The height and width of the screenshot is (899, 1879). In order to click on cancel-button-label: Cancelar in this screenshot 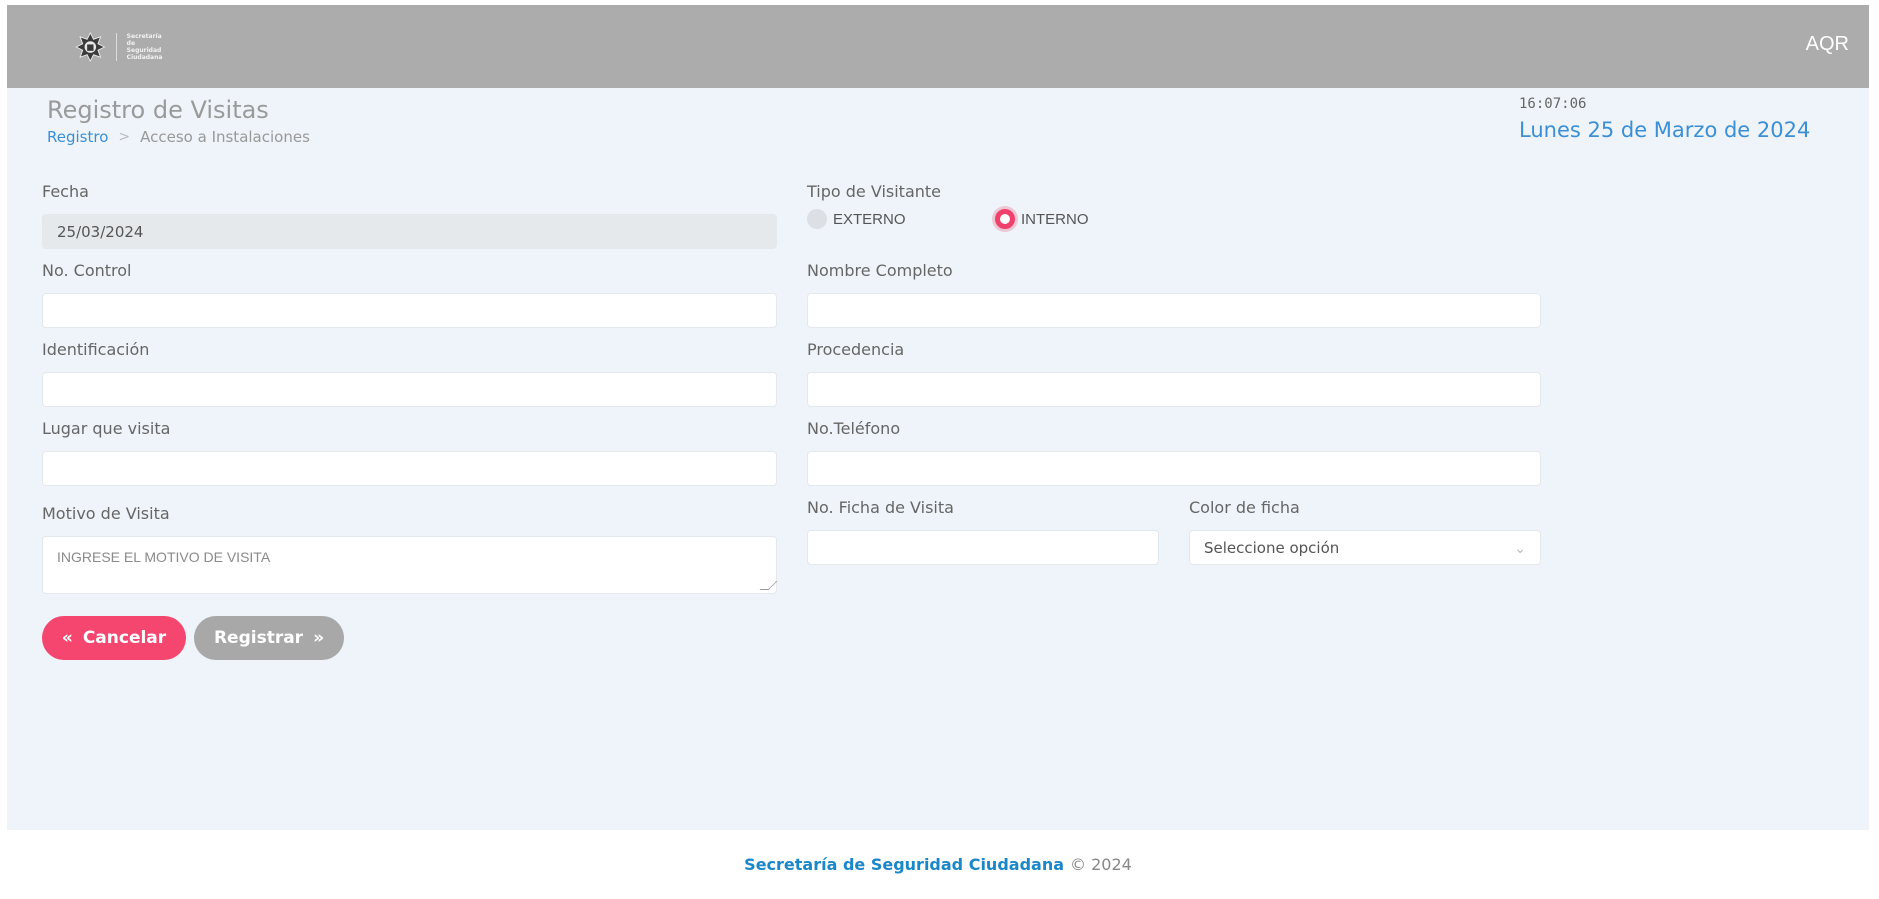, I will do `click(124, 638)`.